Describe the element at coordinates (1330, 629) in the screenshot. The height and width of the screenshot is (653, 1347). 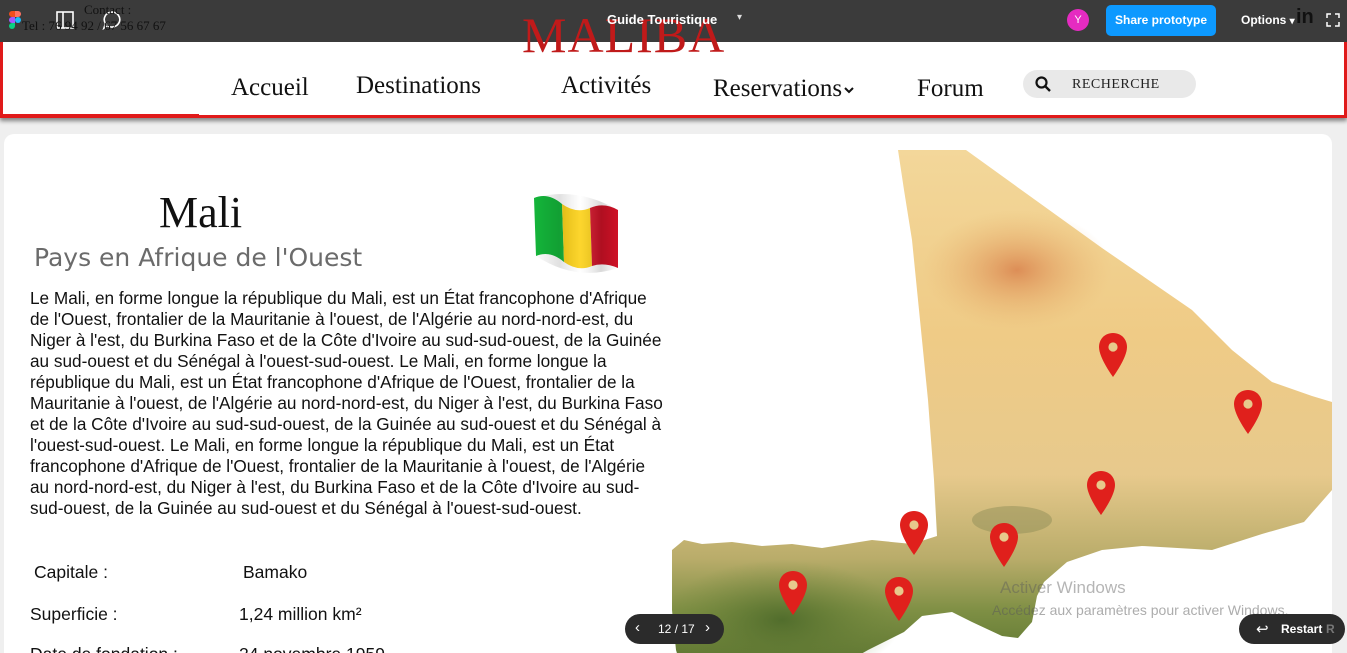
I see `restart-shortcut: R` at that location.